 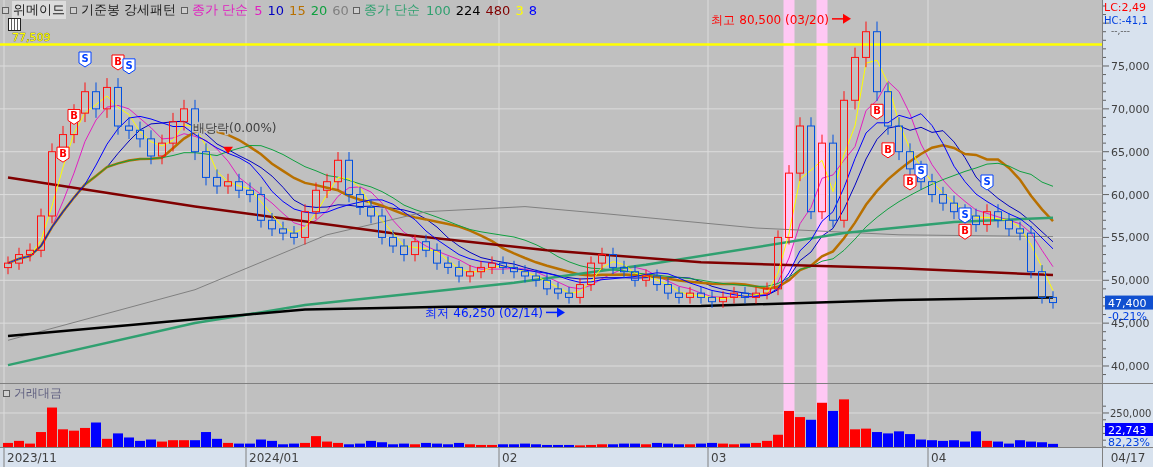 What do you see at coordinates (1126, 20) in the screenshot?
I see `indicator-value: HC:-41,1` at bounding box center [1126, 20].